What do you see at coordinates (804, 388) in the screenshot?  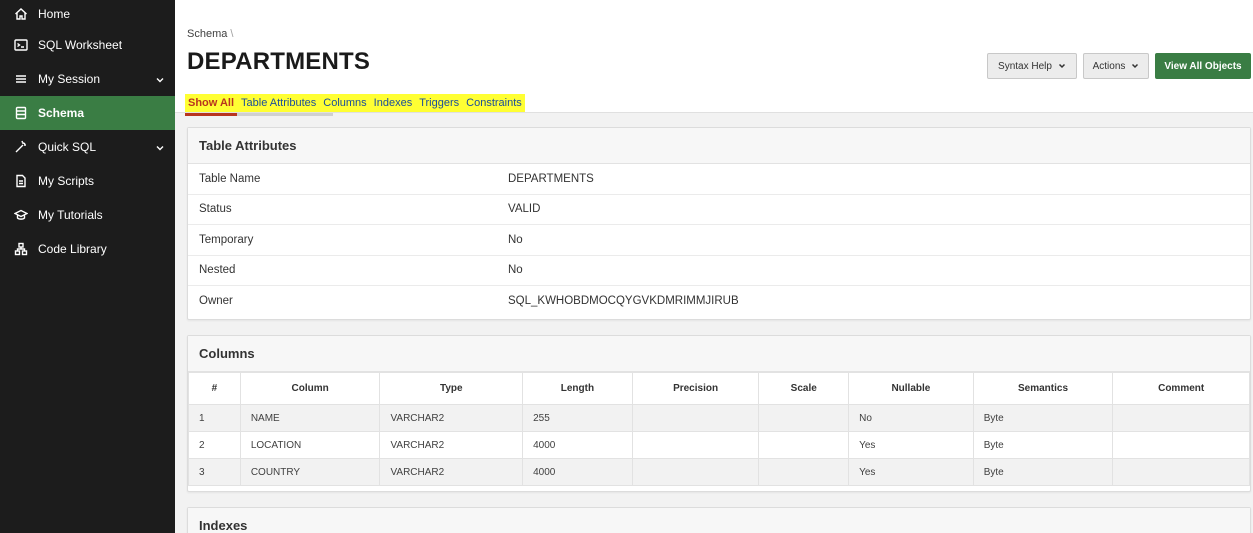 I see `column-header-scale: Scale` at bounding box center [804, 388].